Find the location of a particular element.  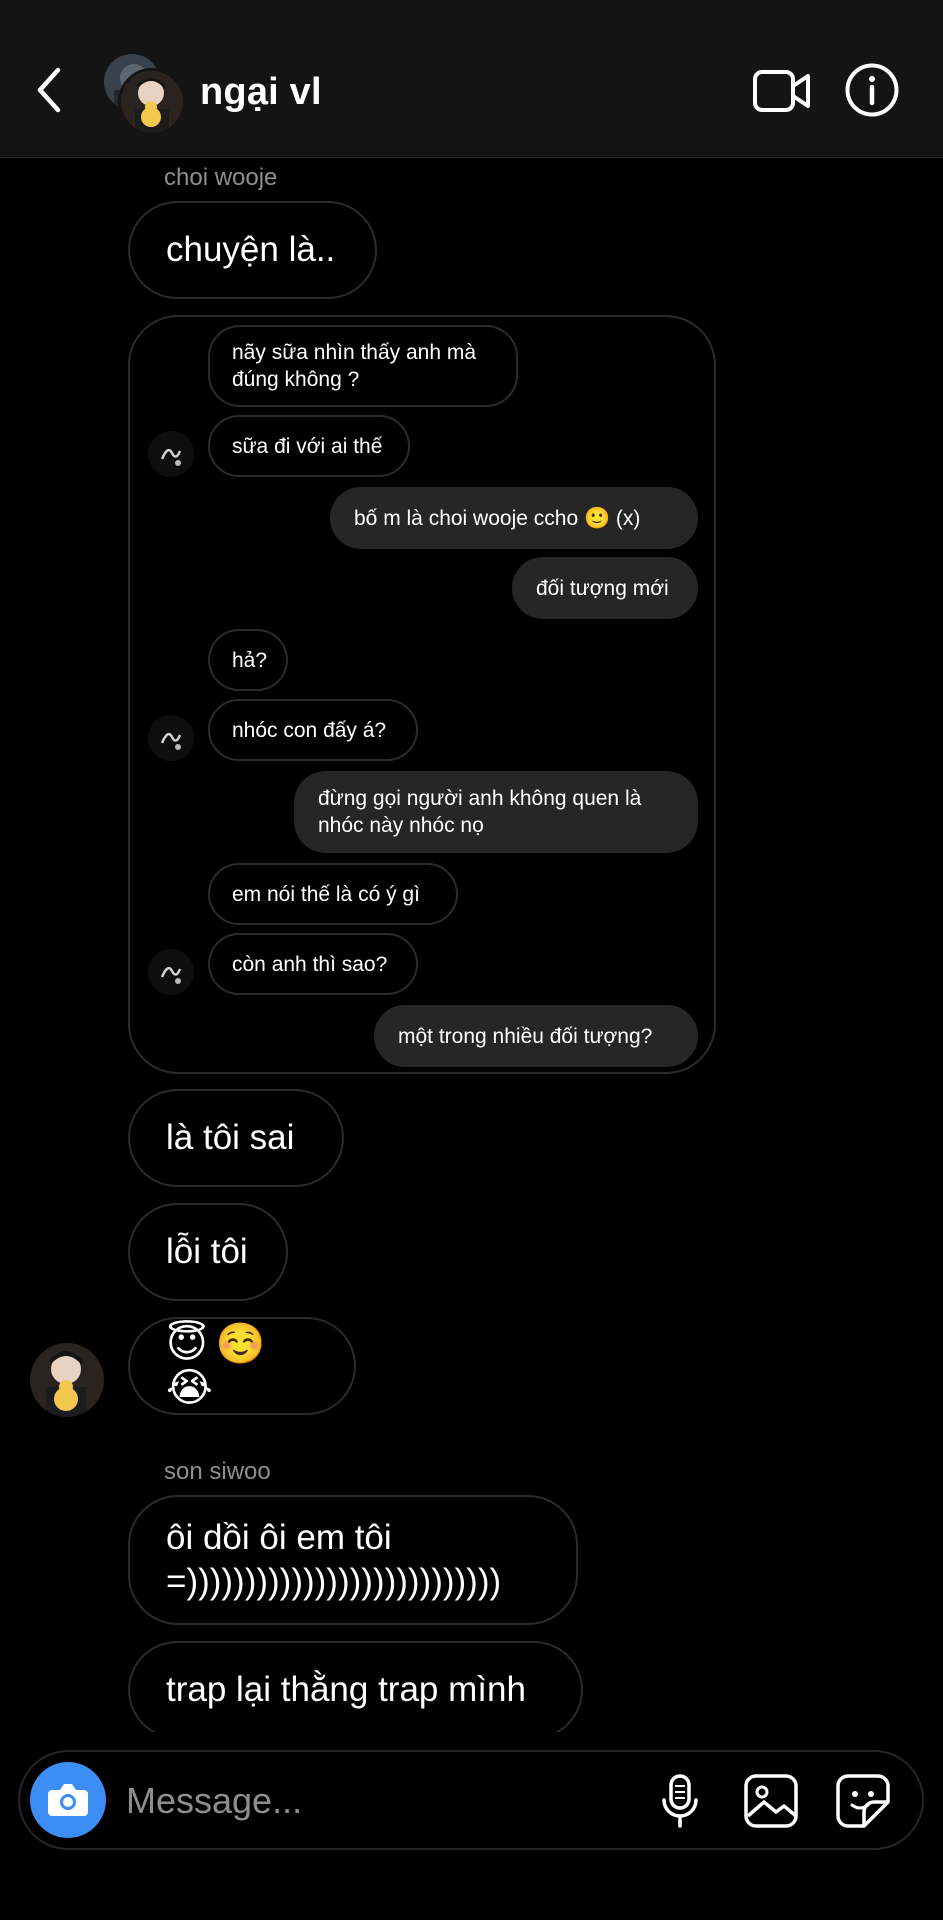

quoted-message-incoming: hả? is located at coordinates (248, 660).